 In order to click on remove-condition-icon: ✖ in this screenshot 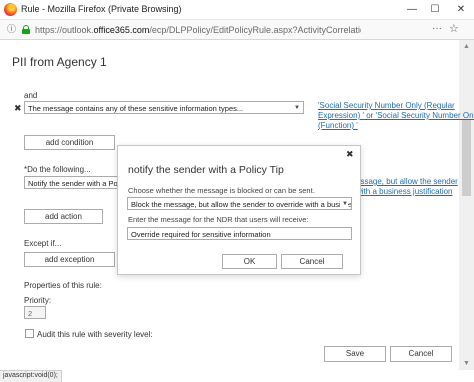, I will do `click(18, 108)`.